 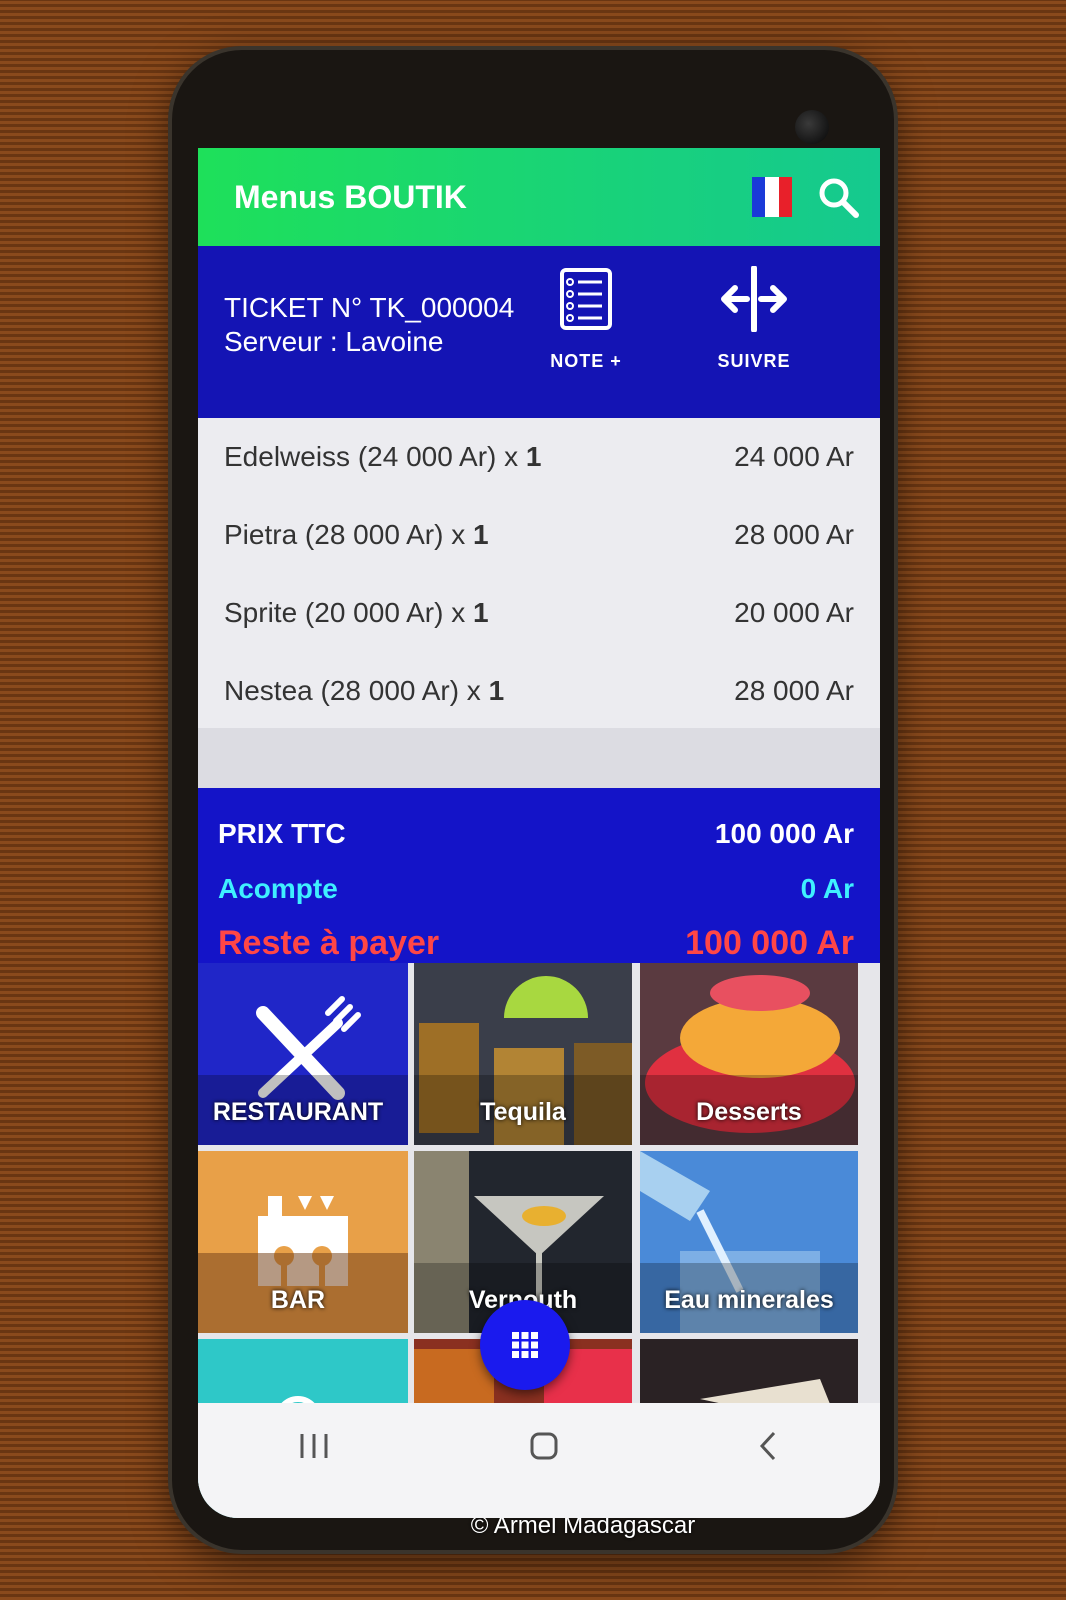 I want to click on grid-menu-button, so click(x=525, y=1345).